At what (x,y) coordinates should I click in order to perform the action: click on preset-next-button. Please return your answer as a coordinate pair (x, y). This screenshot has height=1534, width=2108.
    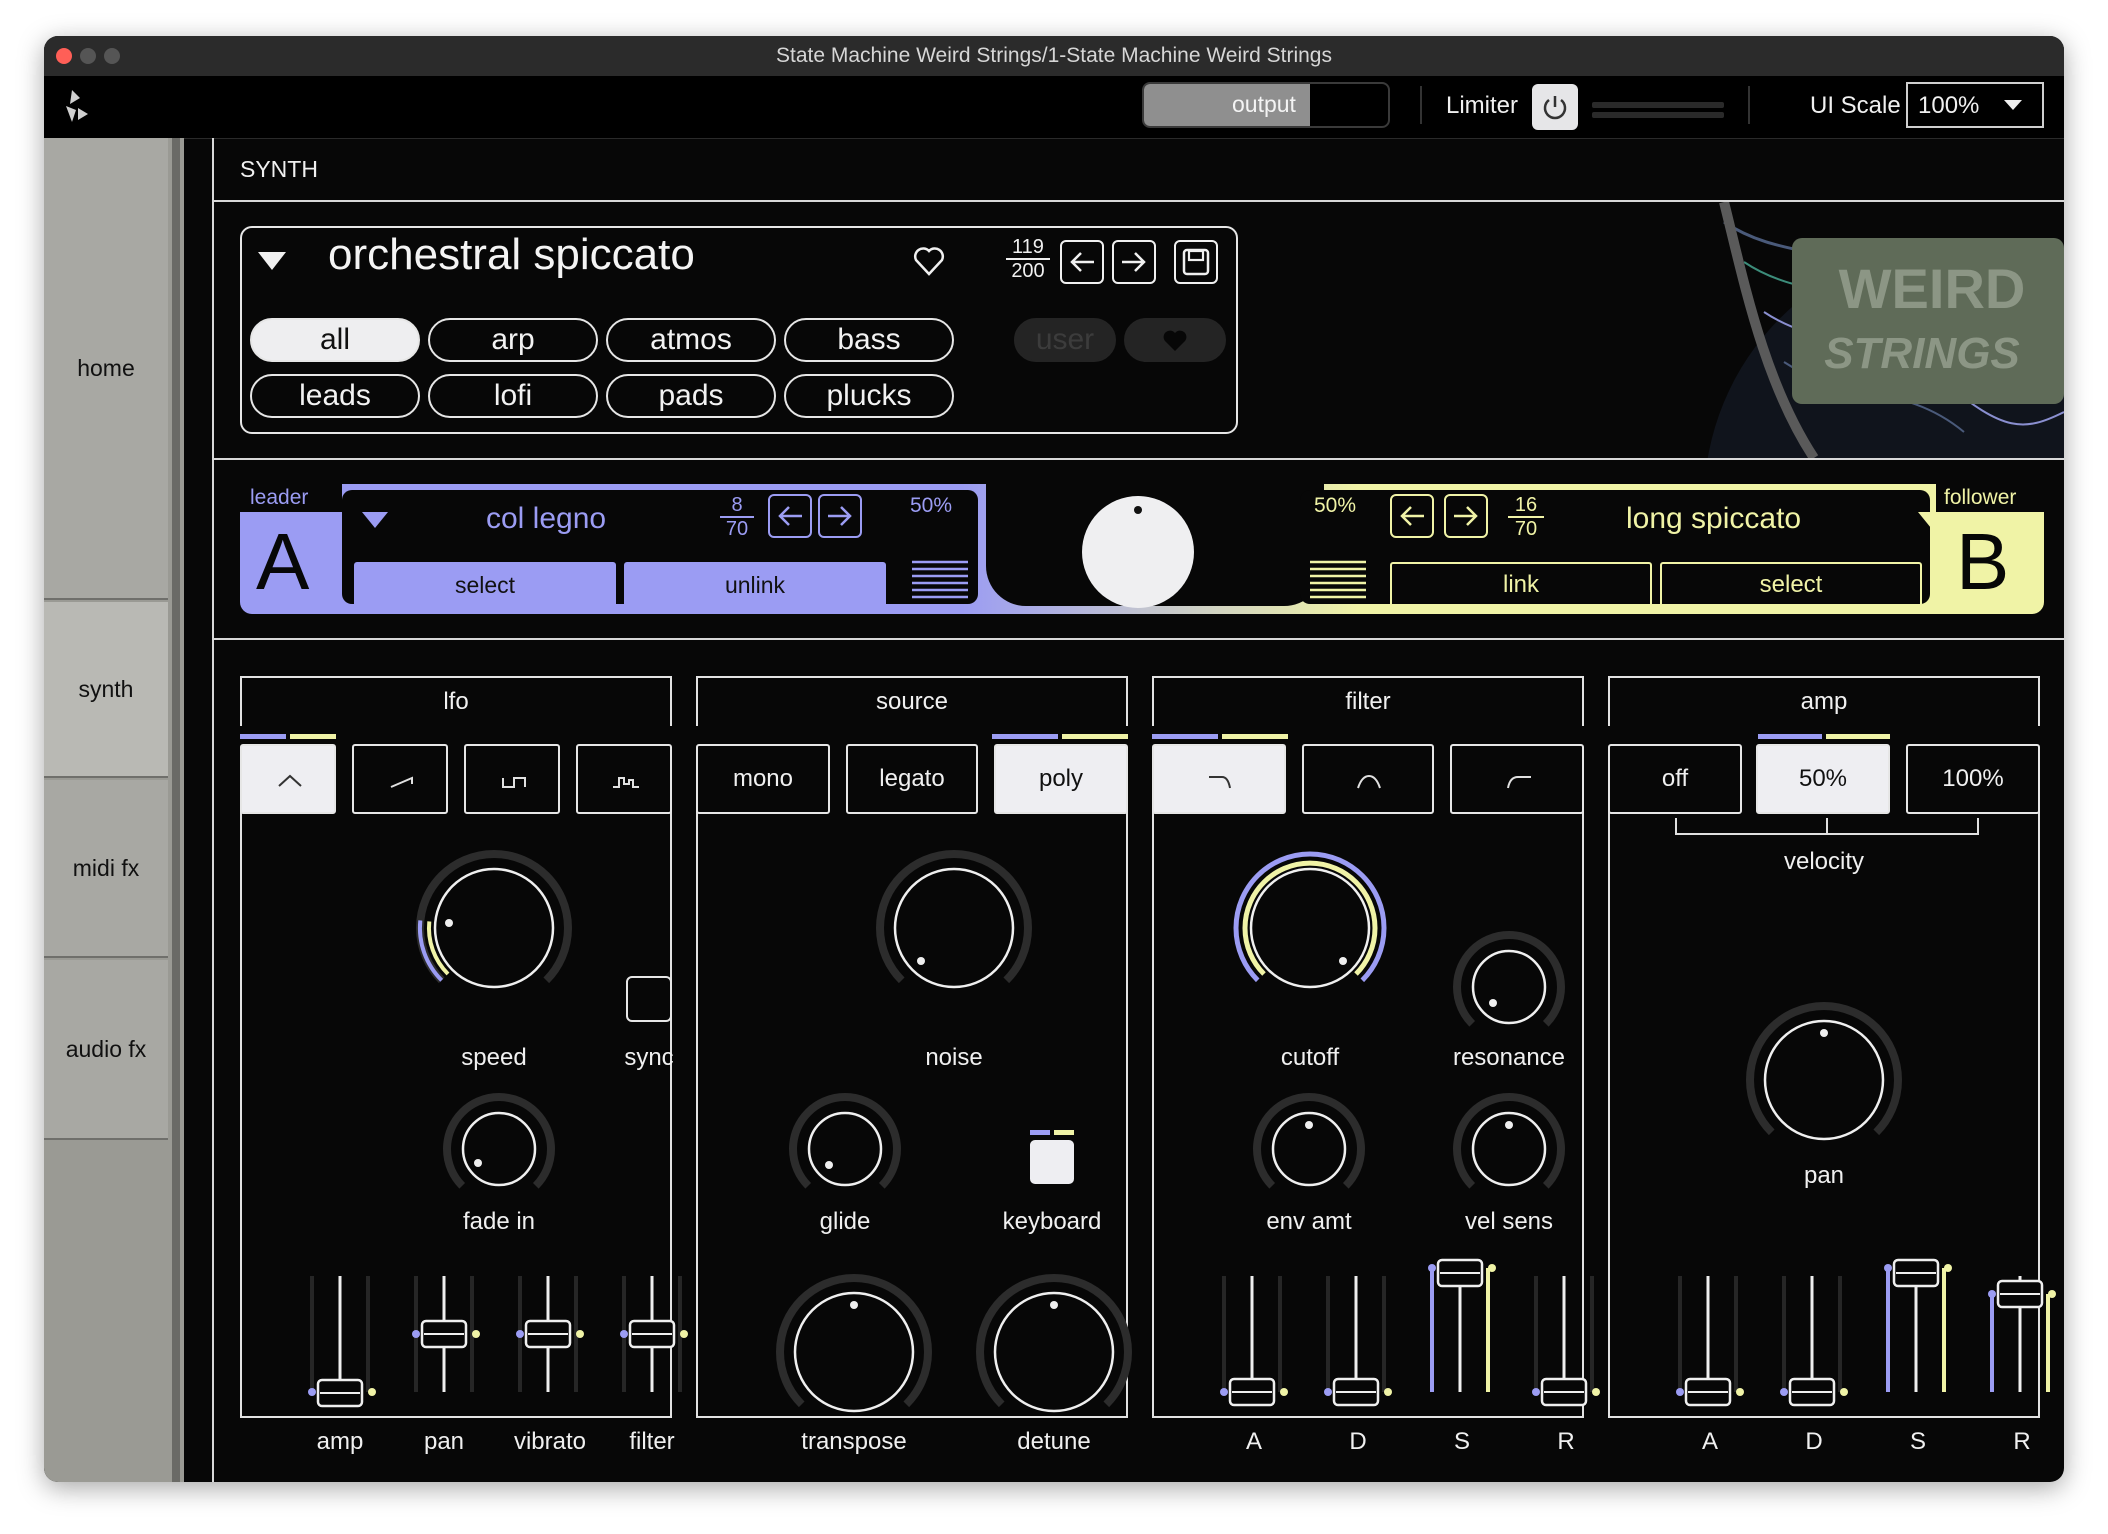
    Looking at the image, I should click on (1134, 262).